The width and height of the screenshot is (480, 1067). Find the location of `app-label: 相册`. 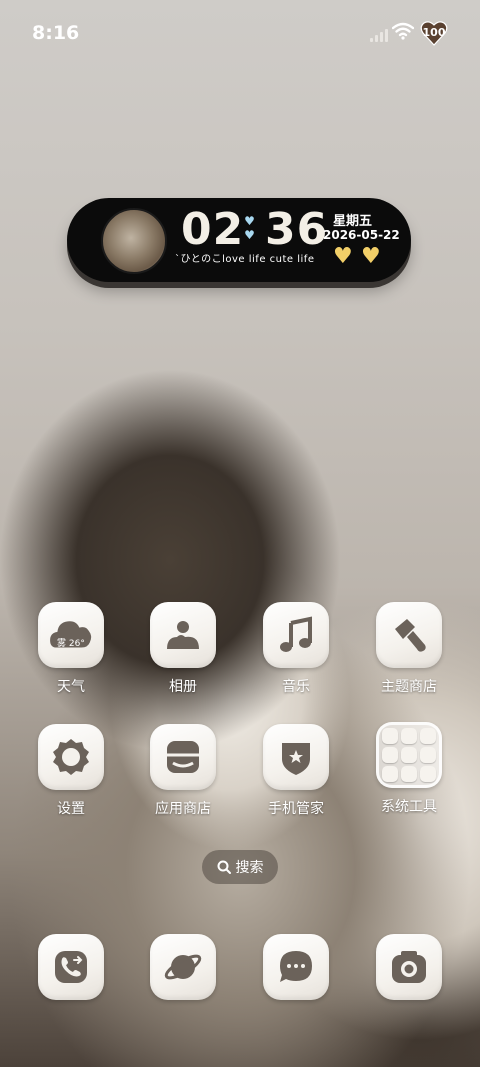

app-label: 相册 is located at coordinates (183, 687).